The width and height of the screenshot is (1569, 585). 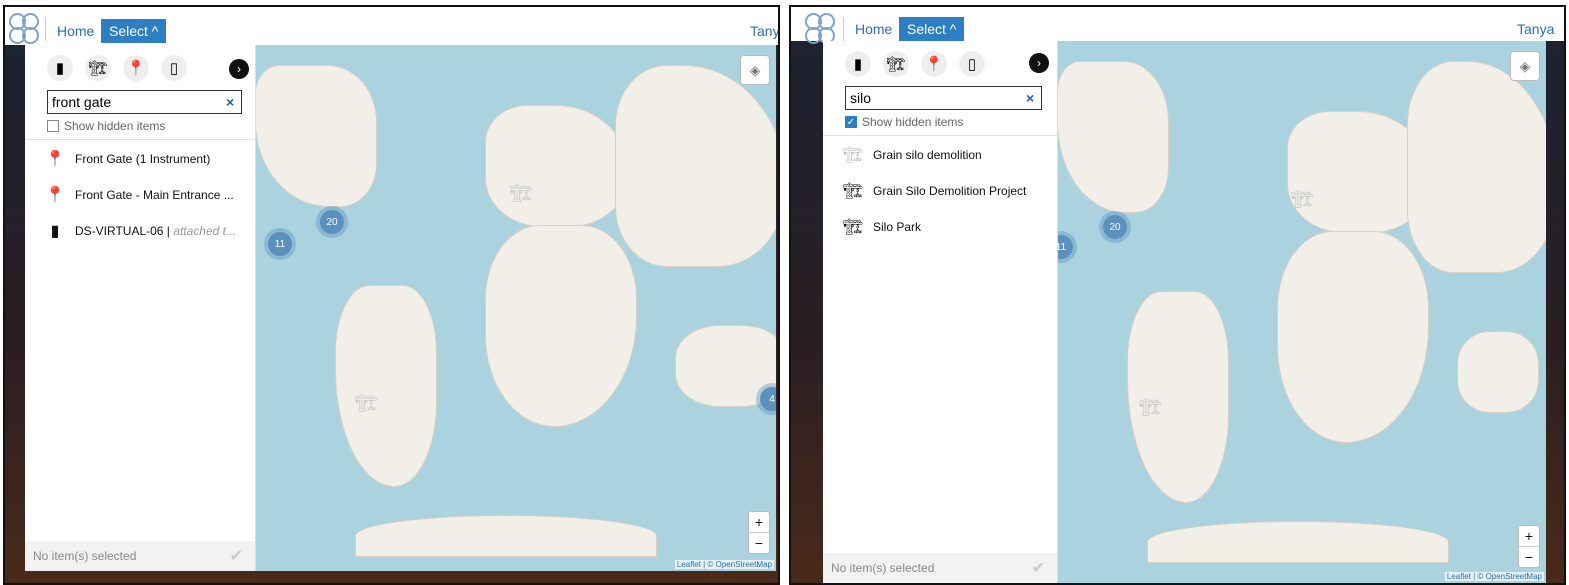 I want to click on list-item-label: Grain Silo Demolition Project, so click(x=950, y=191).